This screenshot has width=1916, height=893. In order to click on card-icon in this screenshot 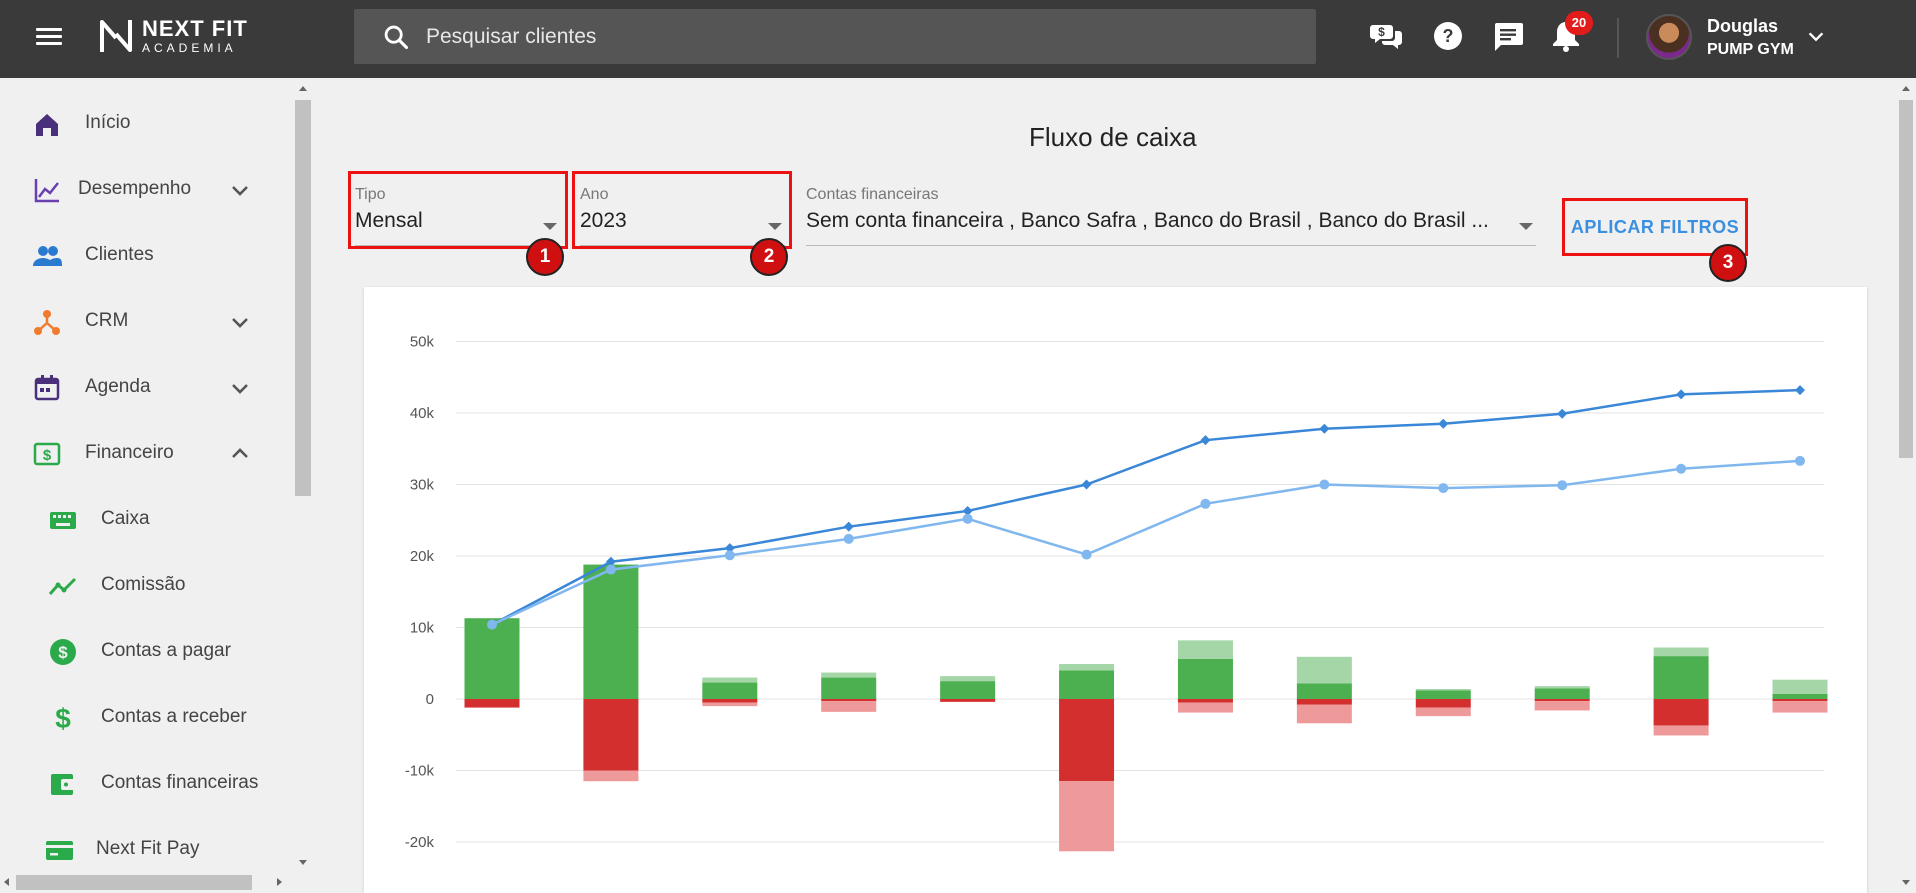, I will do `click(59, 850)`.